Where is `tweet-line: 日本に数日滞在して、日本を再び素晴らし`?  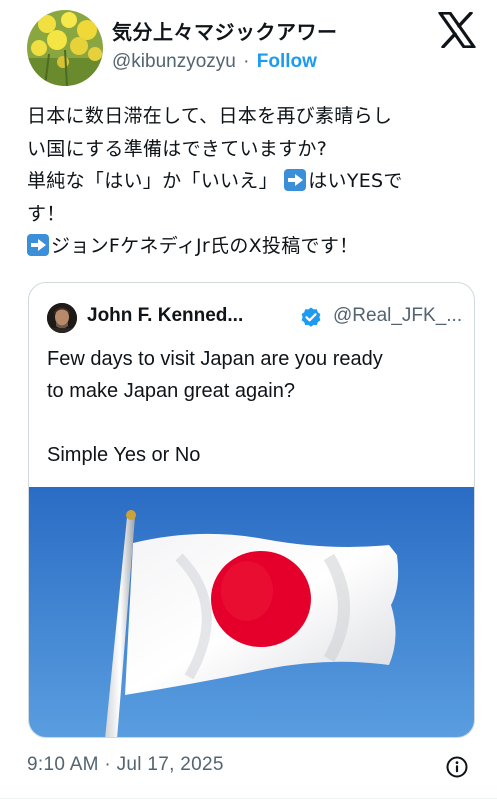
tweet-line: 日本に数日滞在して、日本を再び素晴らし is located at coordinates (210, 116).